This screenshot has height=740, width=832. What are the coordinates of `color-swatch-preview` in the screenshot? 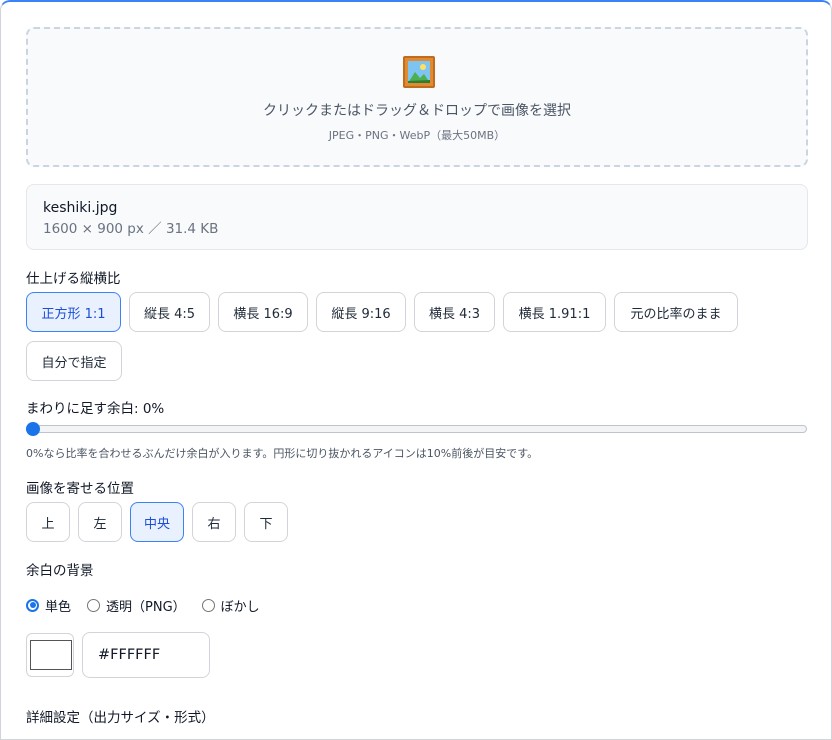 It's located at (51, 655).